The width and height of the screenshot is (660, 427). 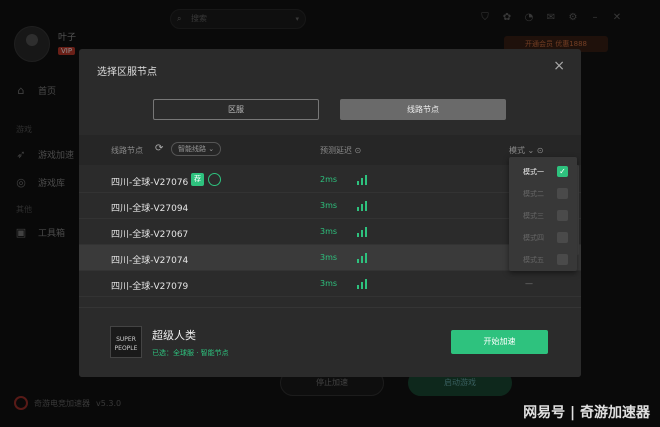 I want to click on mode-option-5: 模式五, so click(x=543, y=260).